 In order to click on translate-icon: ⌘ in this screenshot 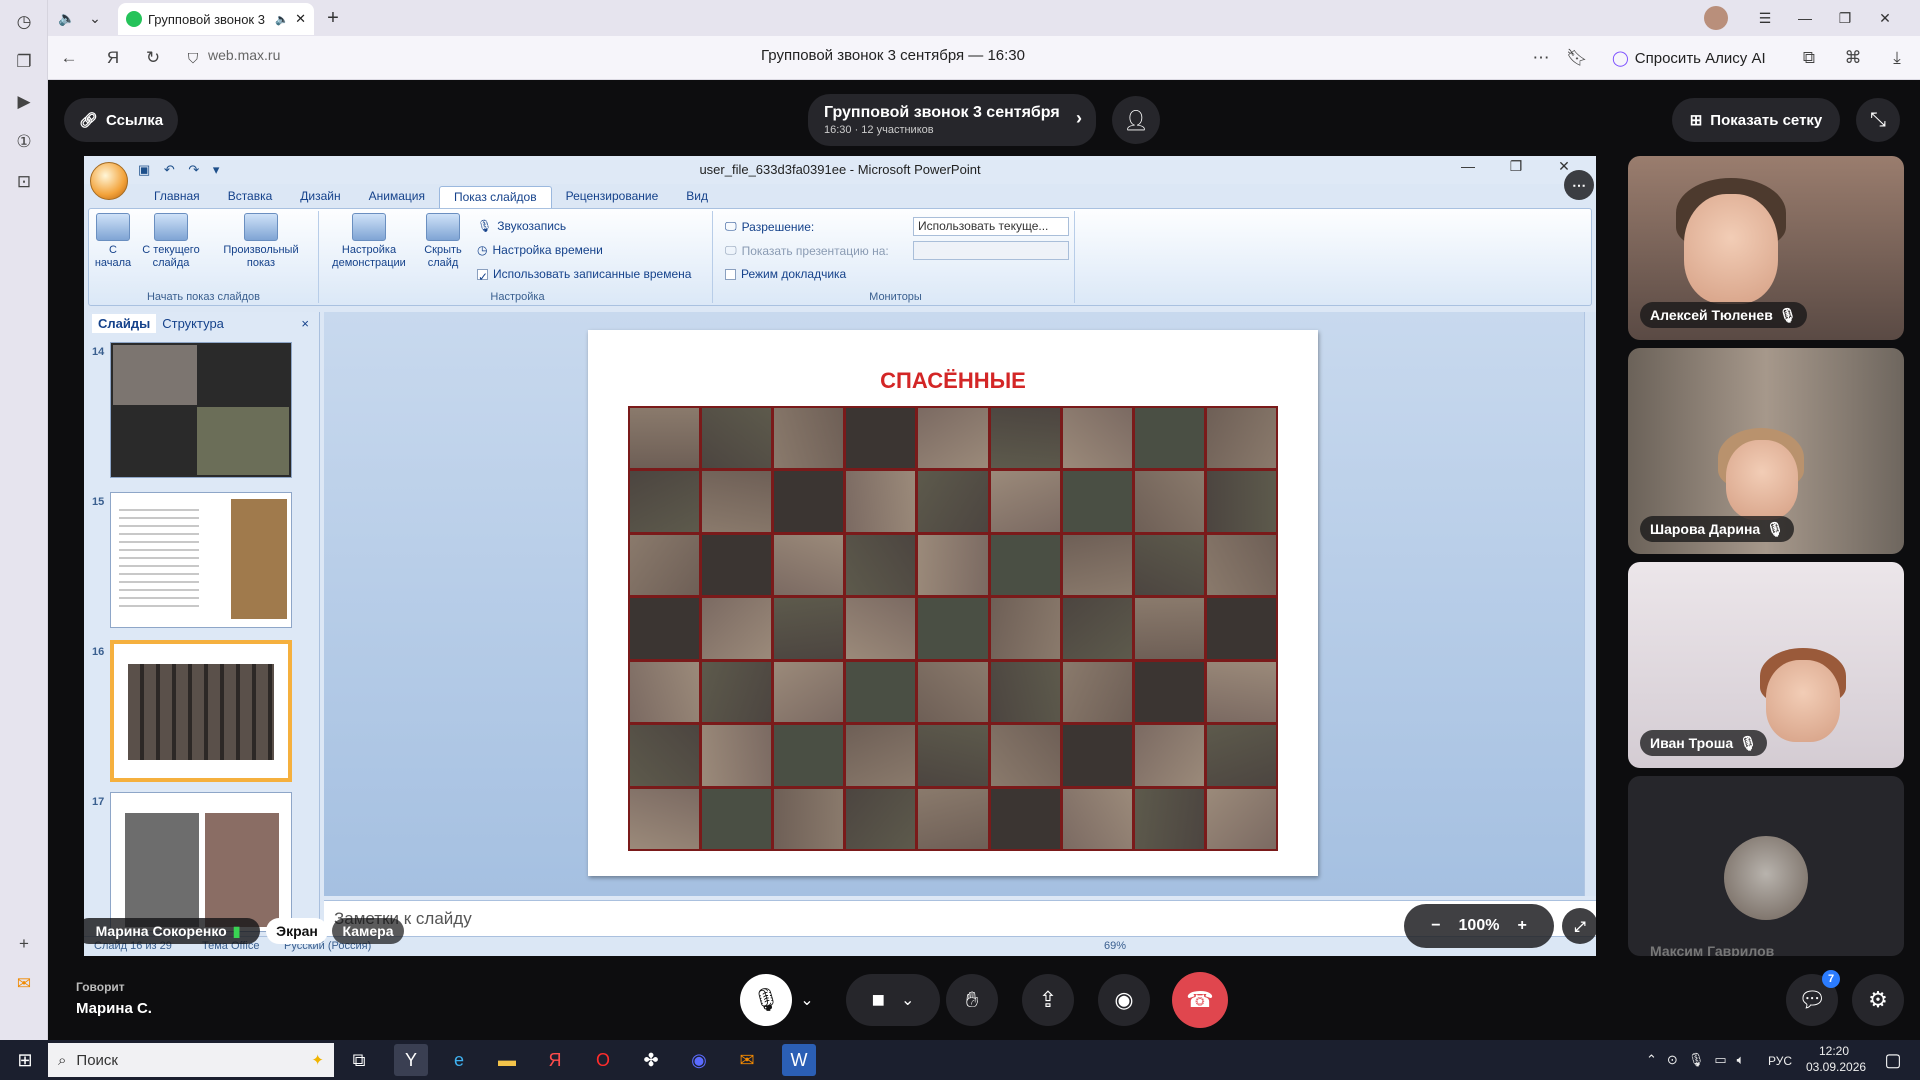, I will do `click(1853, 58)`.